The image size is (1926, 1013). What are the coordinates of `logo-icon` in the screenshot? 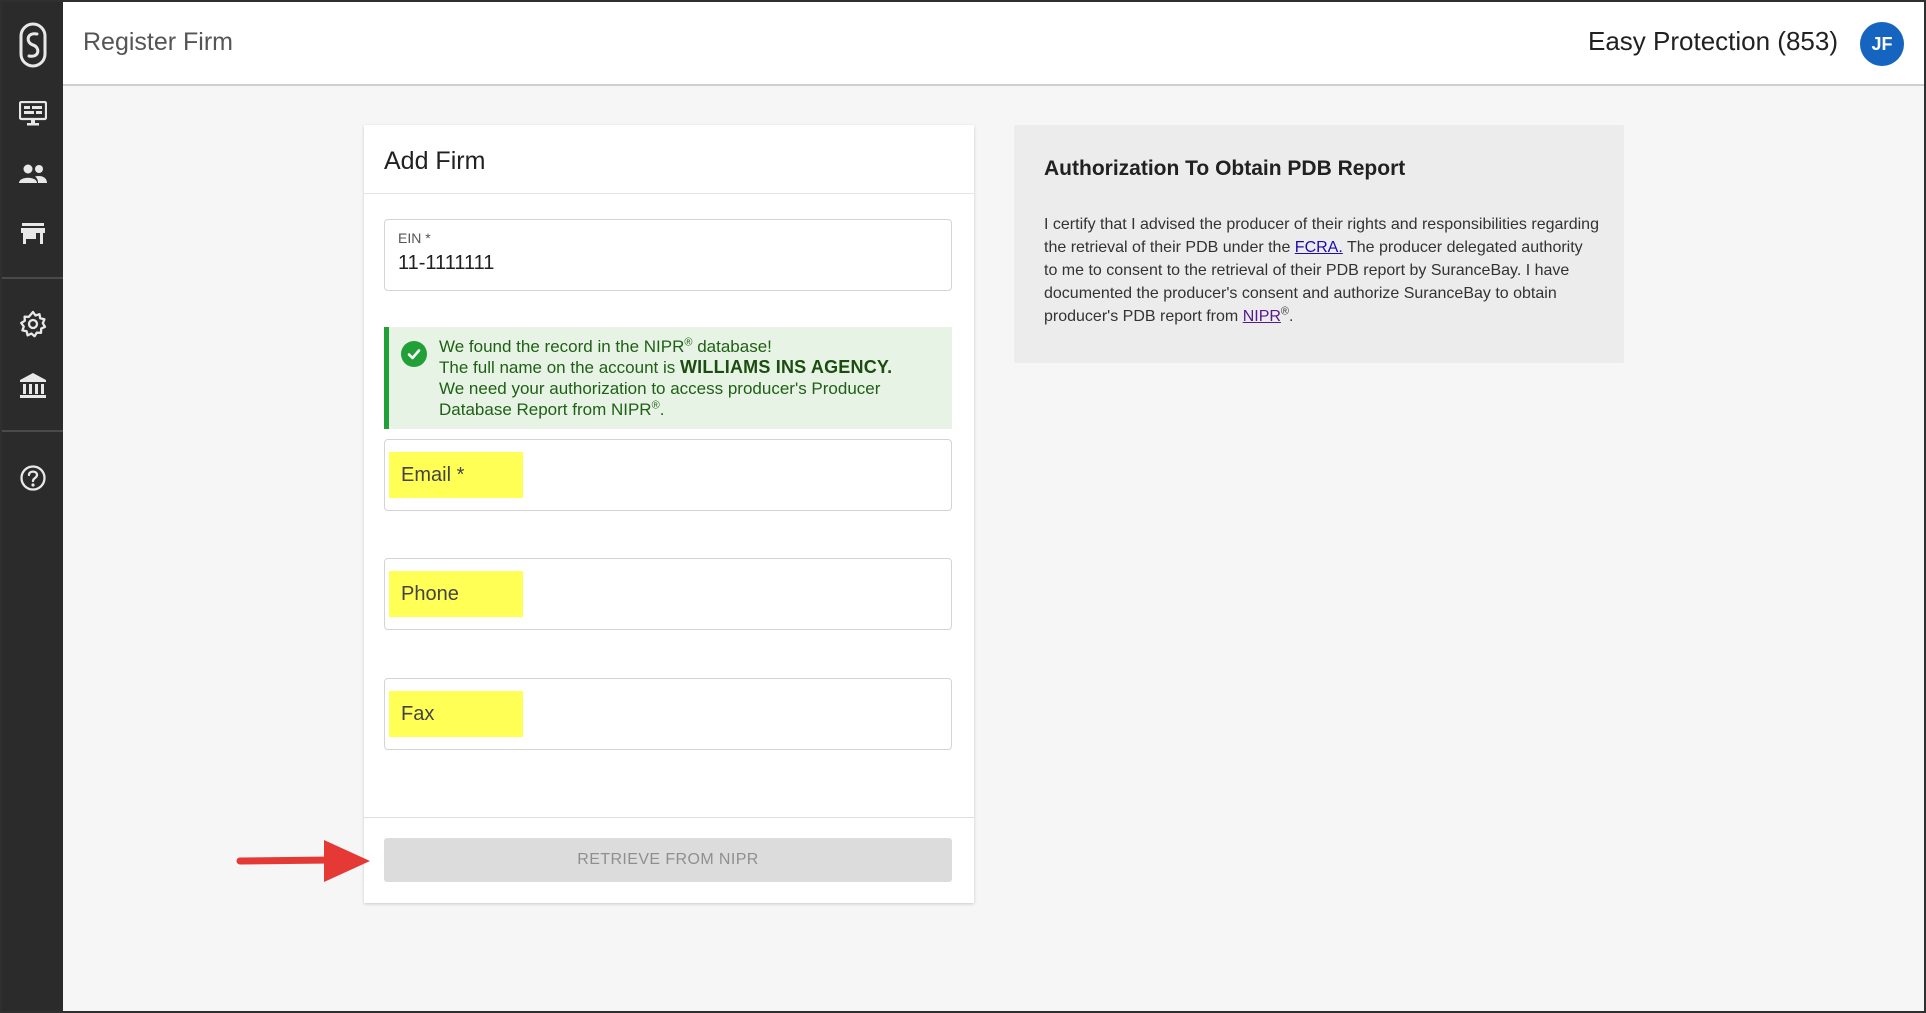 It's located at (32, 44).